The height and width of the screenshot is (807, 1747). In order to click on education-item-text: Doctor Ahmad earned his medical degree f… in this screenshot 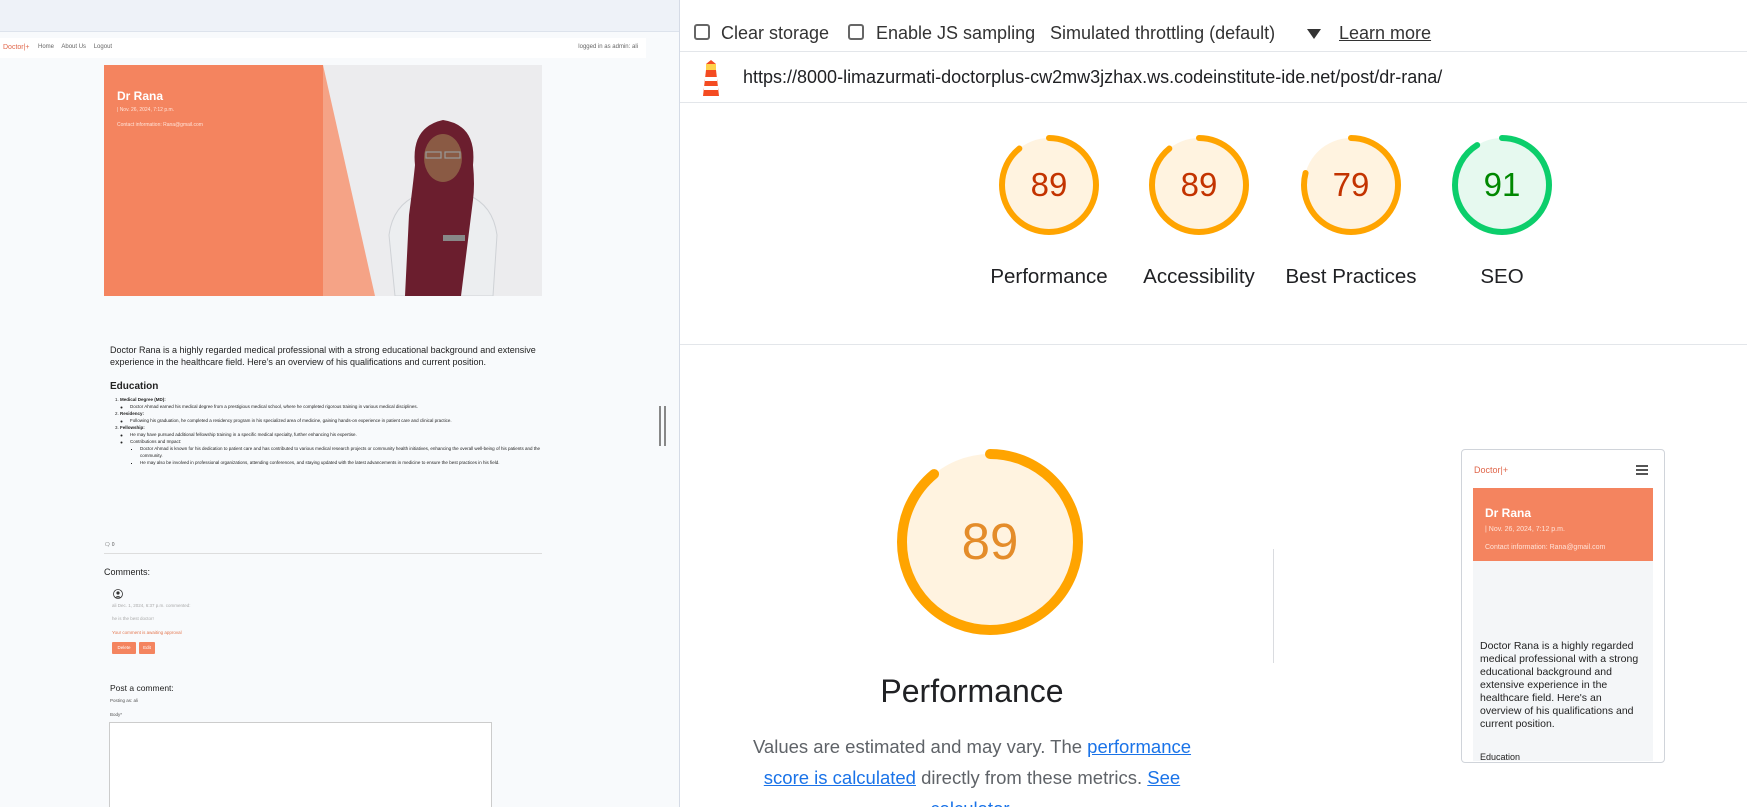, I will do `click(335, 406)`.